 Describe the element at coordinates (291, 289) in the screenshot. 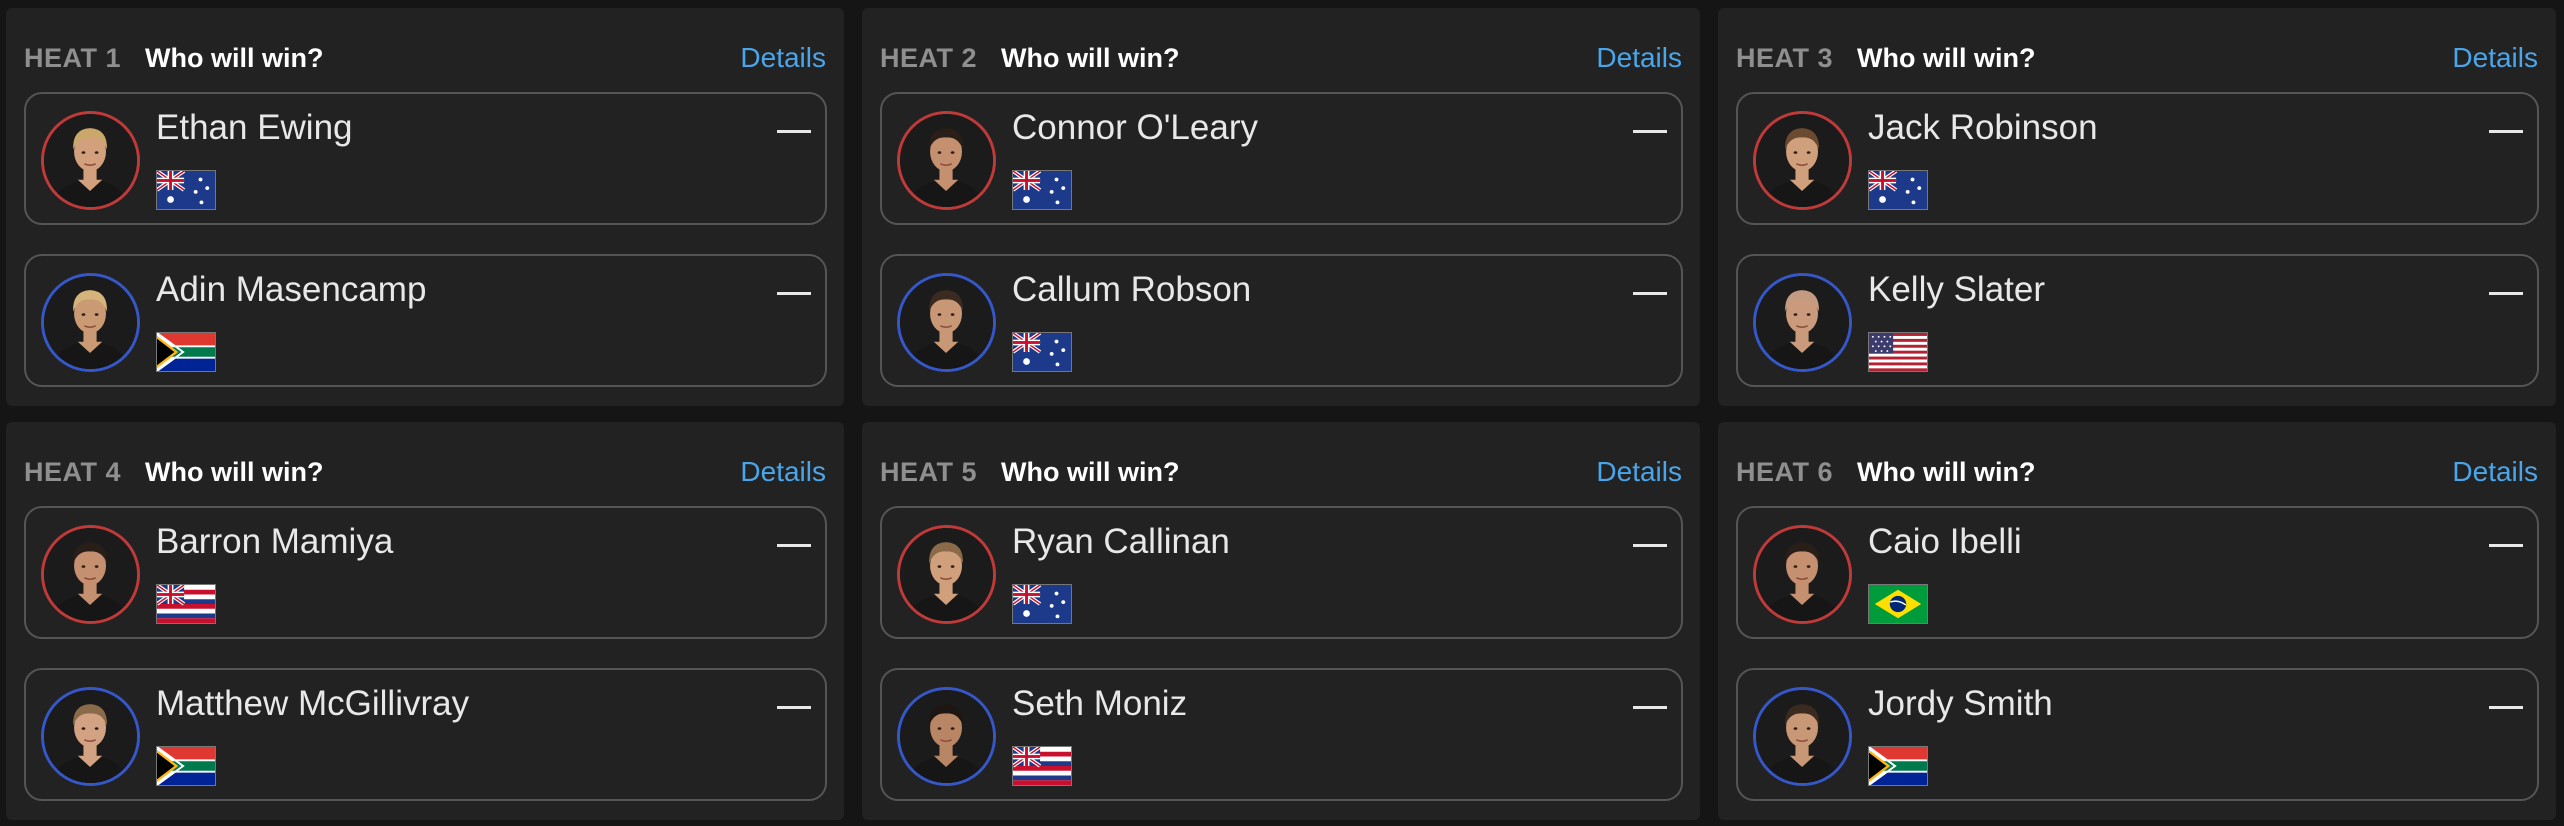

I see `surfer-name: Adin Masencamp` at that location.